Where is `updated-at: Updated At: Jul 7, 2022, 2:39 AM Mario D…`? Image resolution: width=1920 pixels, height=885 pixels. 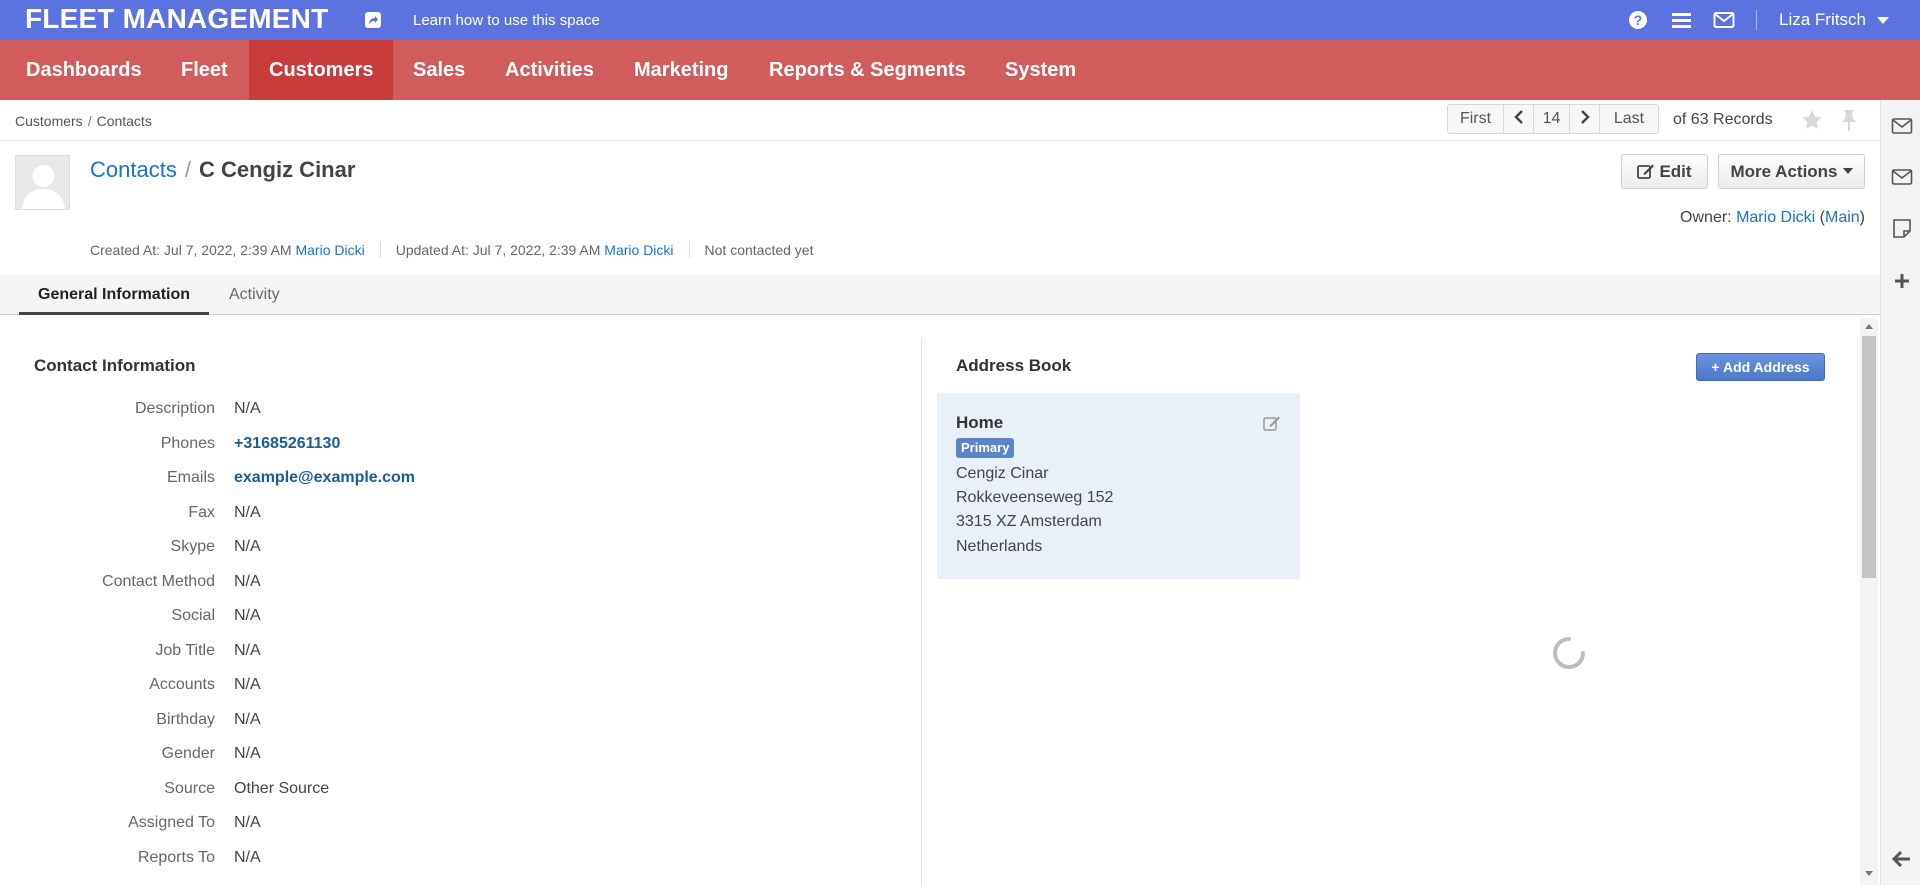
updated-at: Updated At: Jul 7, 2022, 2:39 AM Mario D… is located at coordinates (543, 250).